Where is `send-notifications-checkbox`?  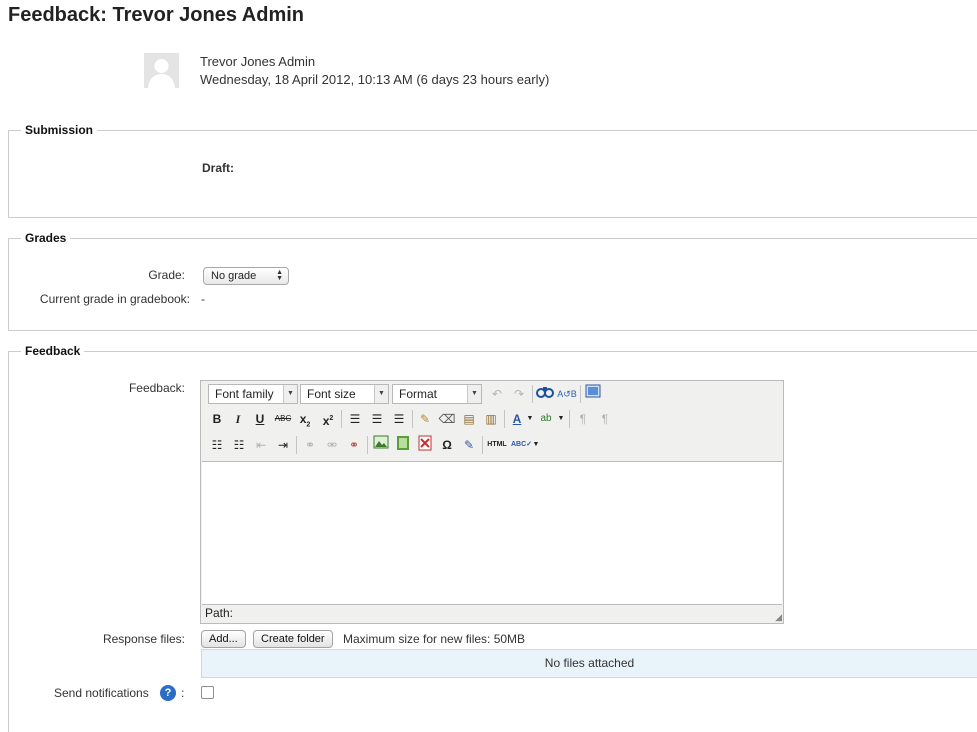 send-notifications-checkbox is located at coordinates (207, 692).